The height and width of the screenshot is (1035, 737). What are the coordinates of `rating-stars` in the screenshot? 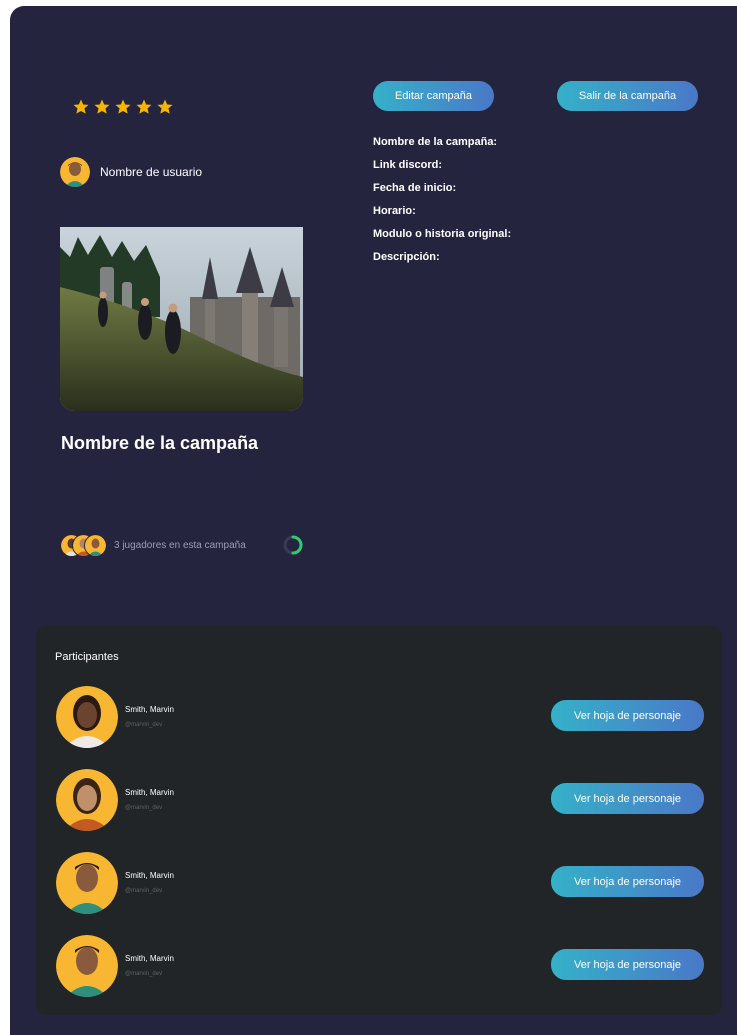 It's located at (123, 107).